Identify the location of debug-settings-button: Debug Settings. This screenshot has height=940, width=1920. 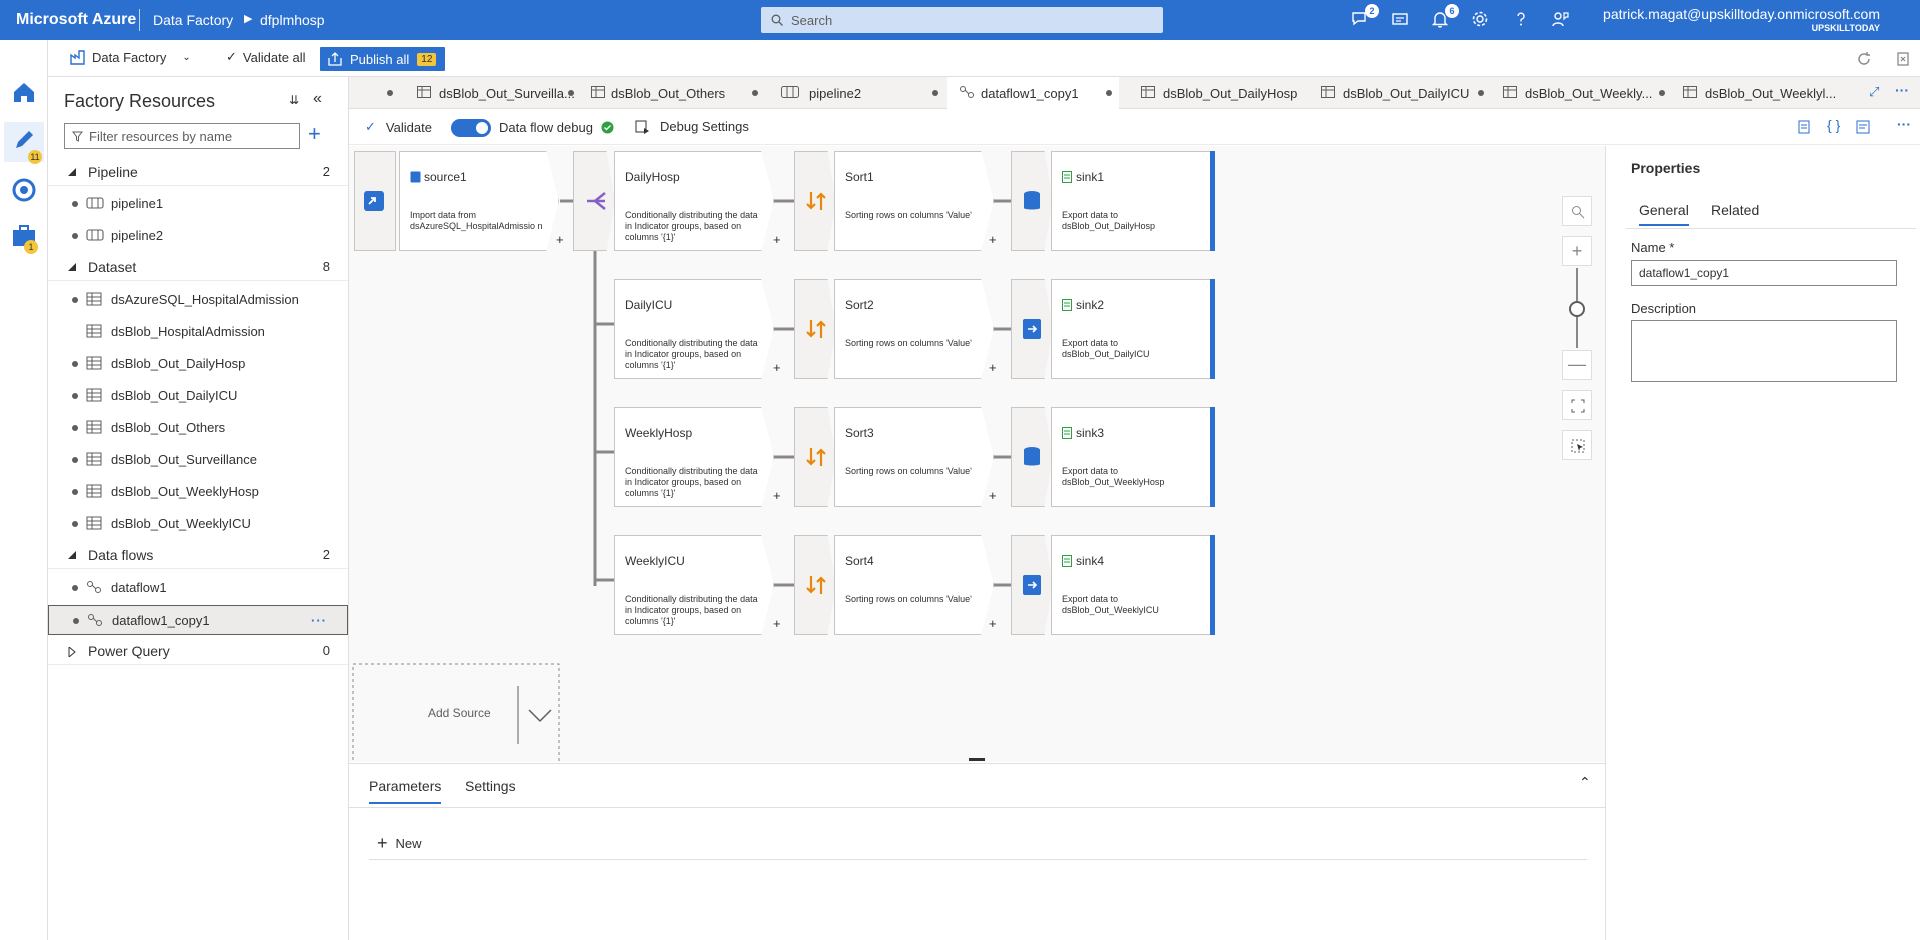
(692, 126).